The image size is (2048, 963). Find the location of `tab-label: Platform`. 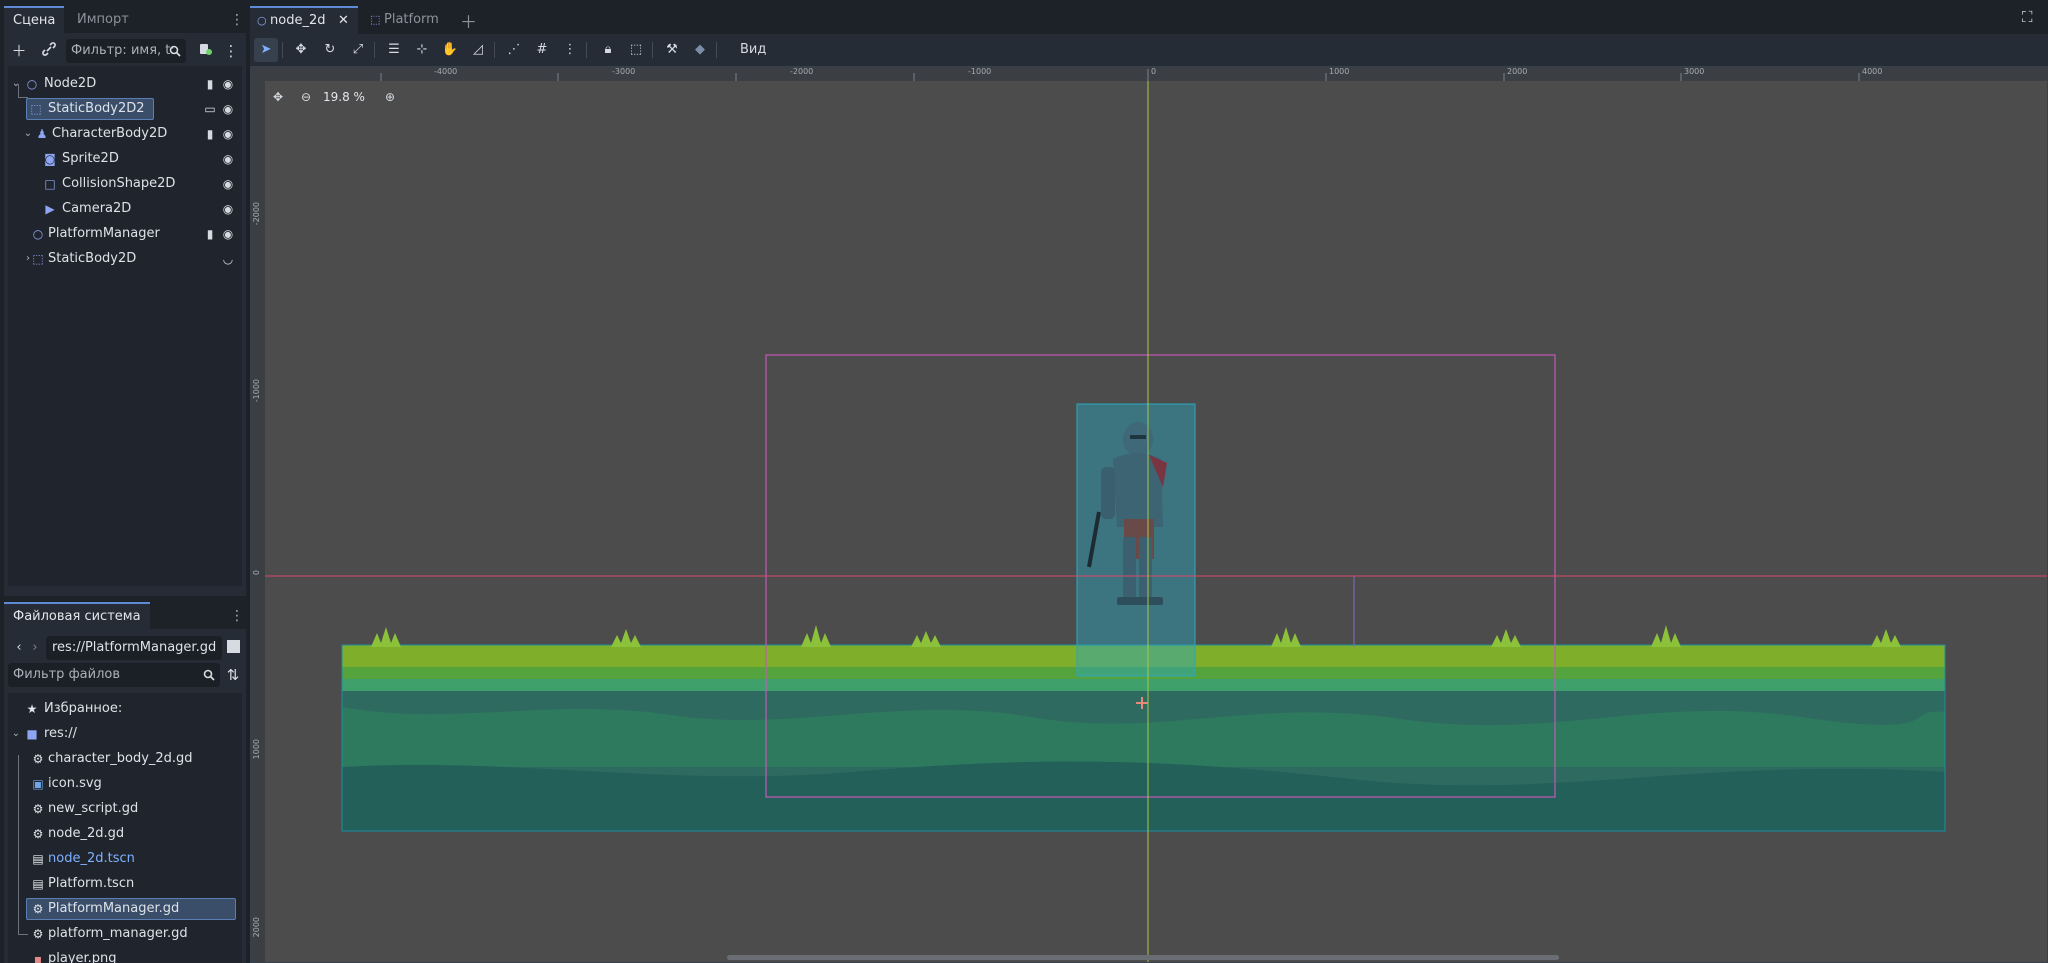

tab-label: Platform is located at coordinates (411, 19).